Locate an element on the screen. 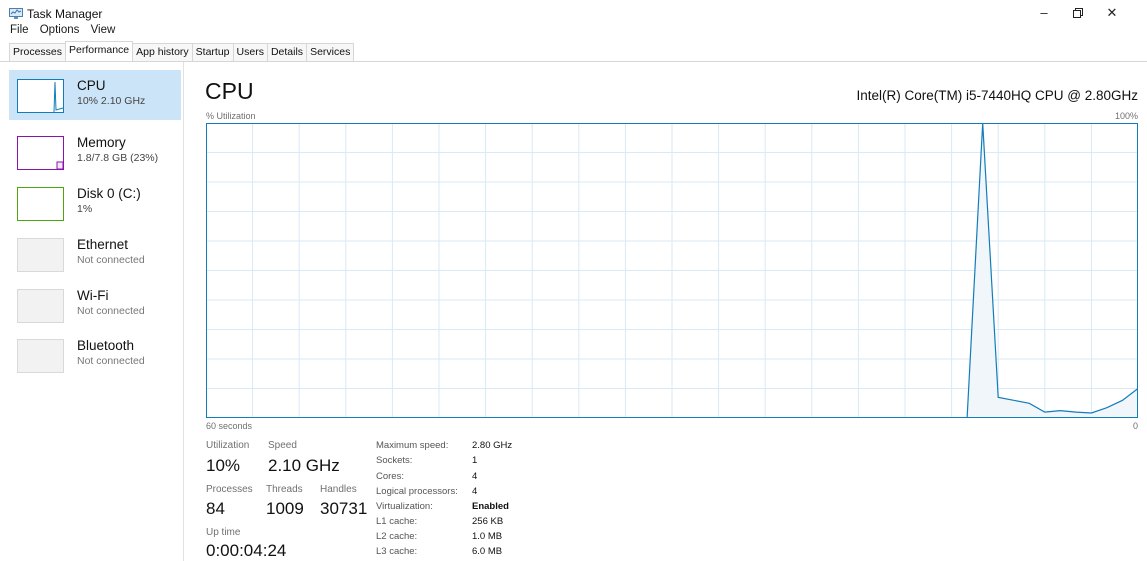 This screenshot has height=561, width=1147. sidebar-item-label: Bluetooth is located at coordinates (106, 345).